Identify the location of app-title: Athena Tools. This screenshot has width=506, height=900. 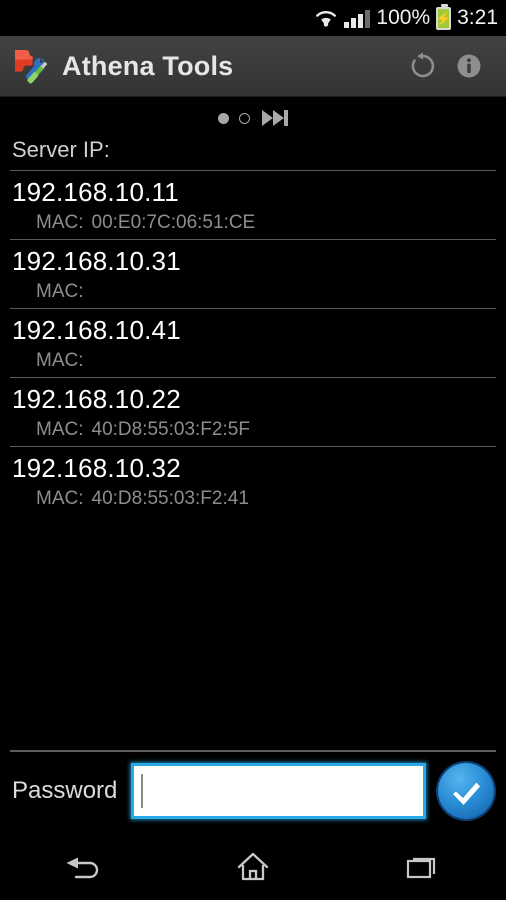
(148, 65).